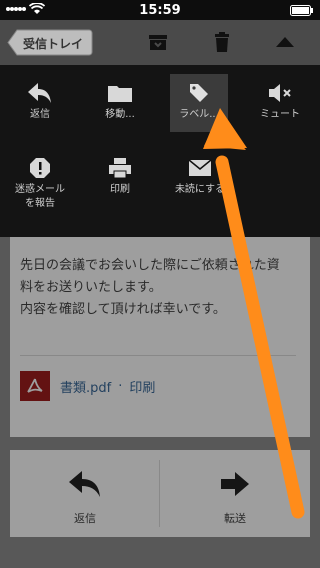  What do you see at coordinates (53, 44) in the screenshot?
I see `back-button-label: 受信トレイ` at bounding box center [53, 44].